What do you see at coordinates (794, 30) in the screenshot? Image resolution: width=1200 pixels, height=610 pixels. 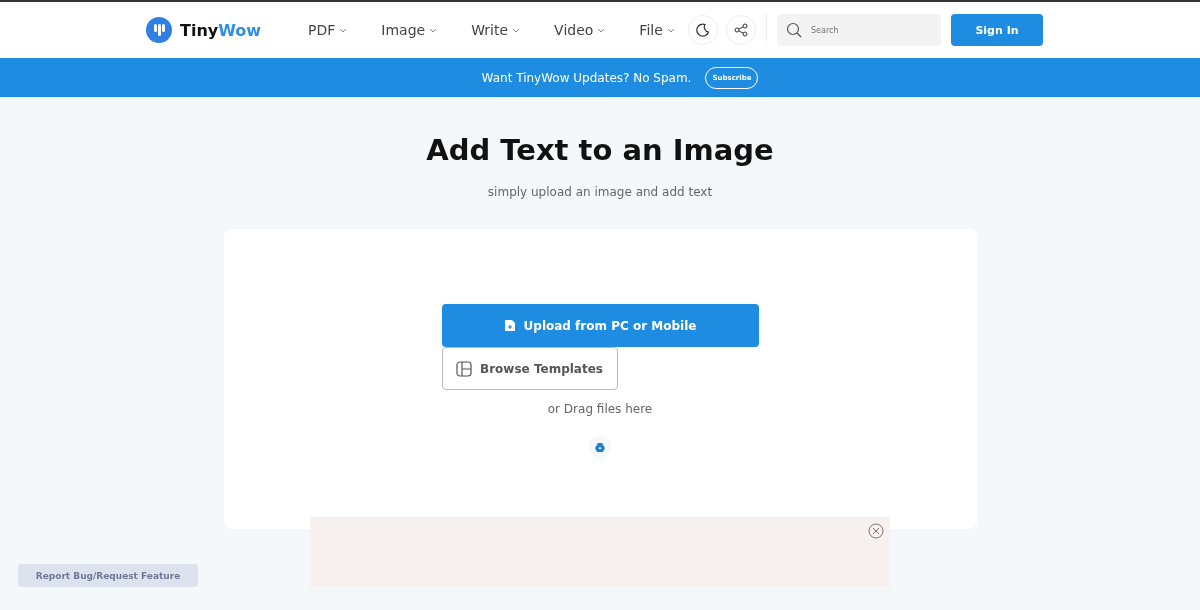 I see `search-icon` at bounding box center [794, 30].